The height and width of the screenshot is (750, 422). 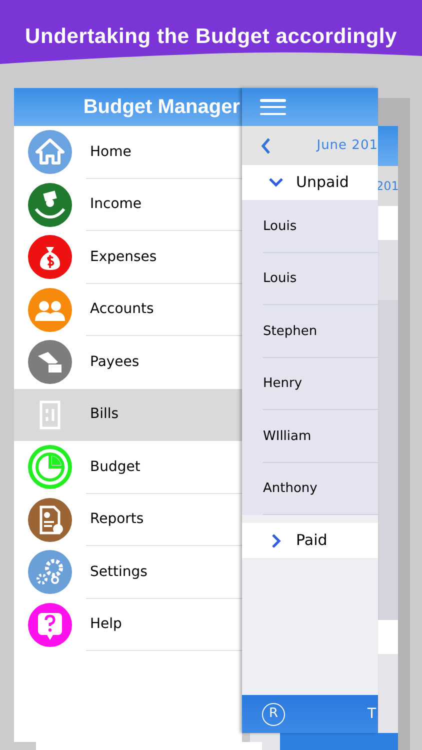 I want to click on chevron-left-icon, so click(x=266, y=145).